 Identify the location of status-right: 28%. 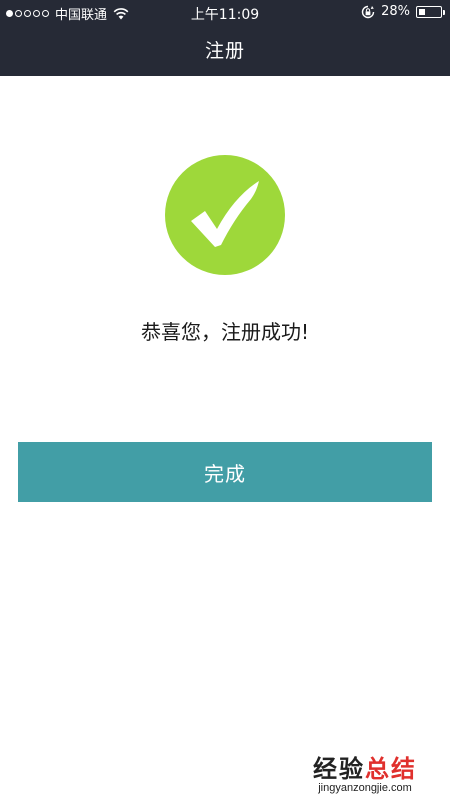
(403, 11).